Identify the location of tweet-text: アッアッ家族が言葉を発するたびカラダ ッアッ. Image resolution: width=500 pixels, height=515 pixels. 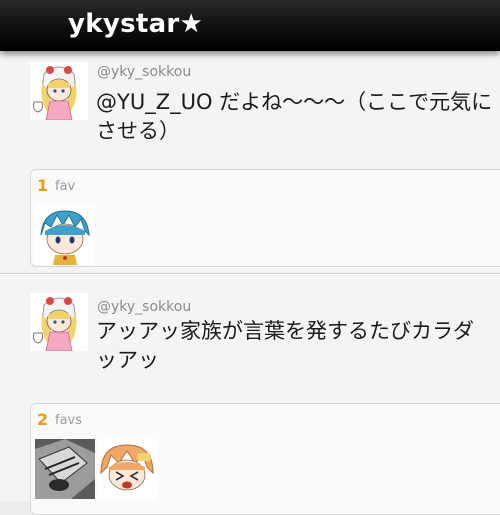
(285, 345).